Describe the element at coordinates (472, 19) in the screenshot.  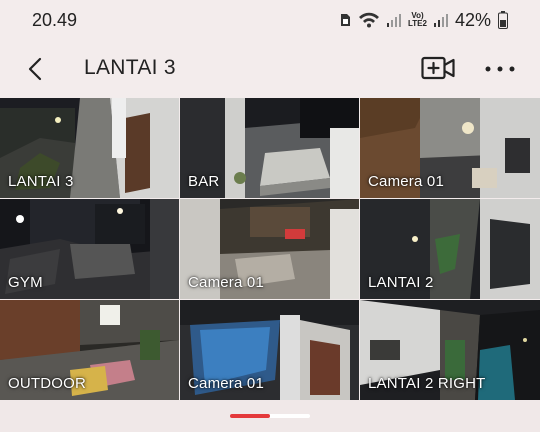
I see `battery-percent: 42%` at that location.